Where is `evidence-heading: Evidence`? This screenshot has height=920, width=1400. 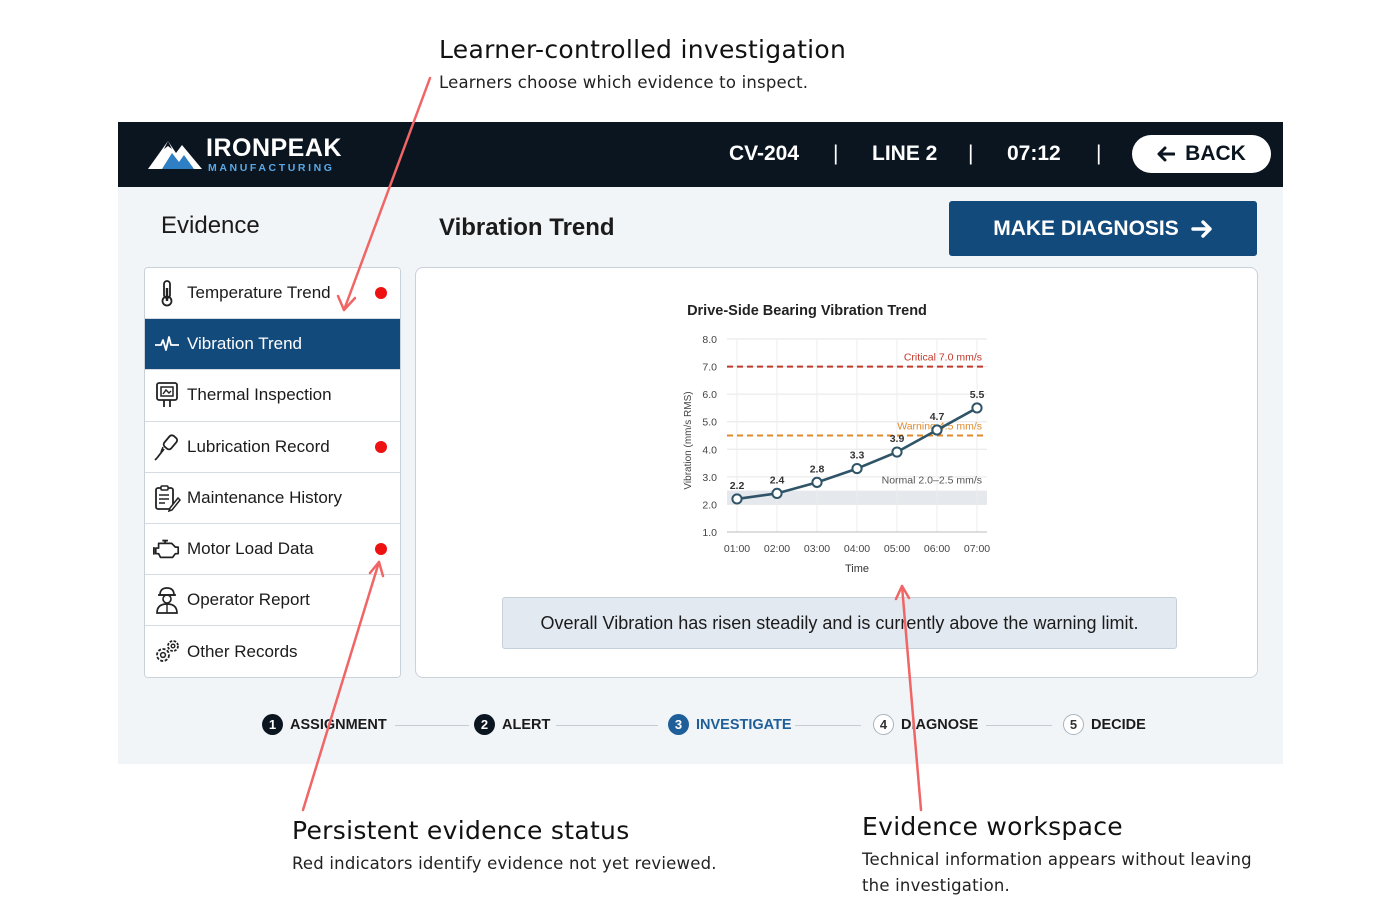 evidence-heading: Evidence is located at coordinates (210, 225).